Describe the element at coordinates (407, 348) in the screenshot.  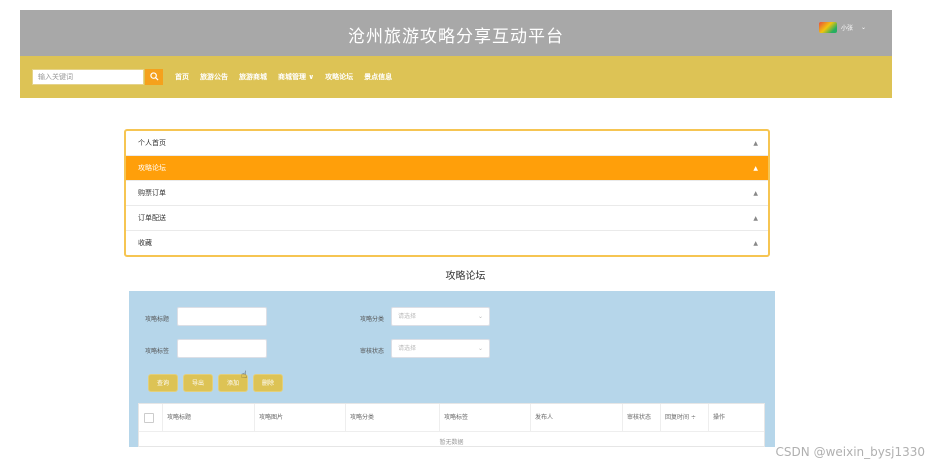
I see `status-select-value: 请选择` at that location.